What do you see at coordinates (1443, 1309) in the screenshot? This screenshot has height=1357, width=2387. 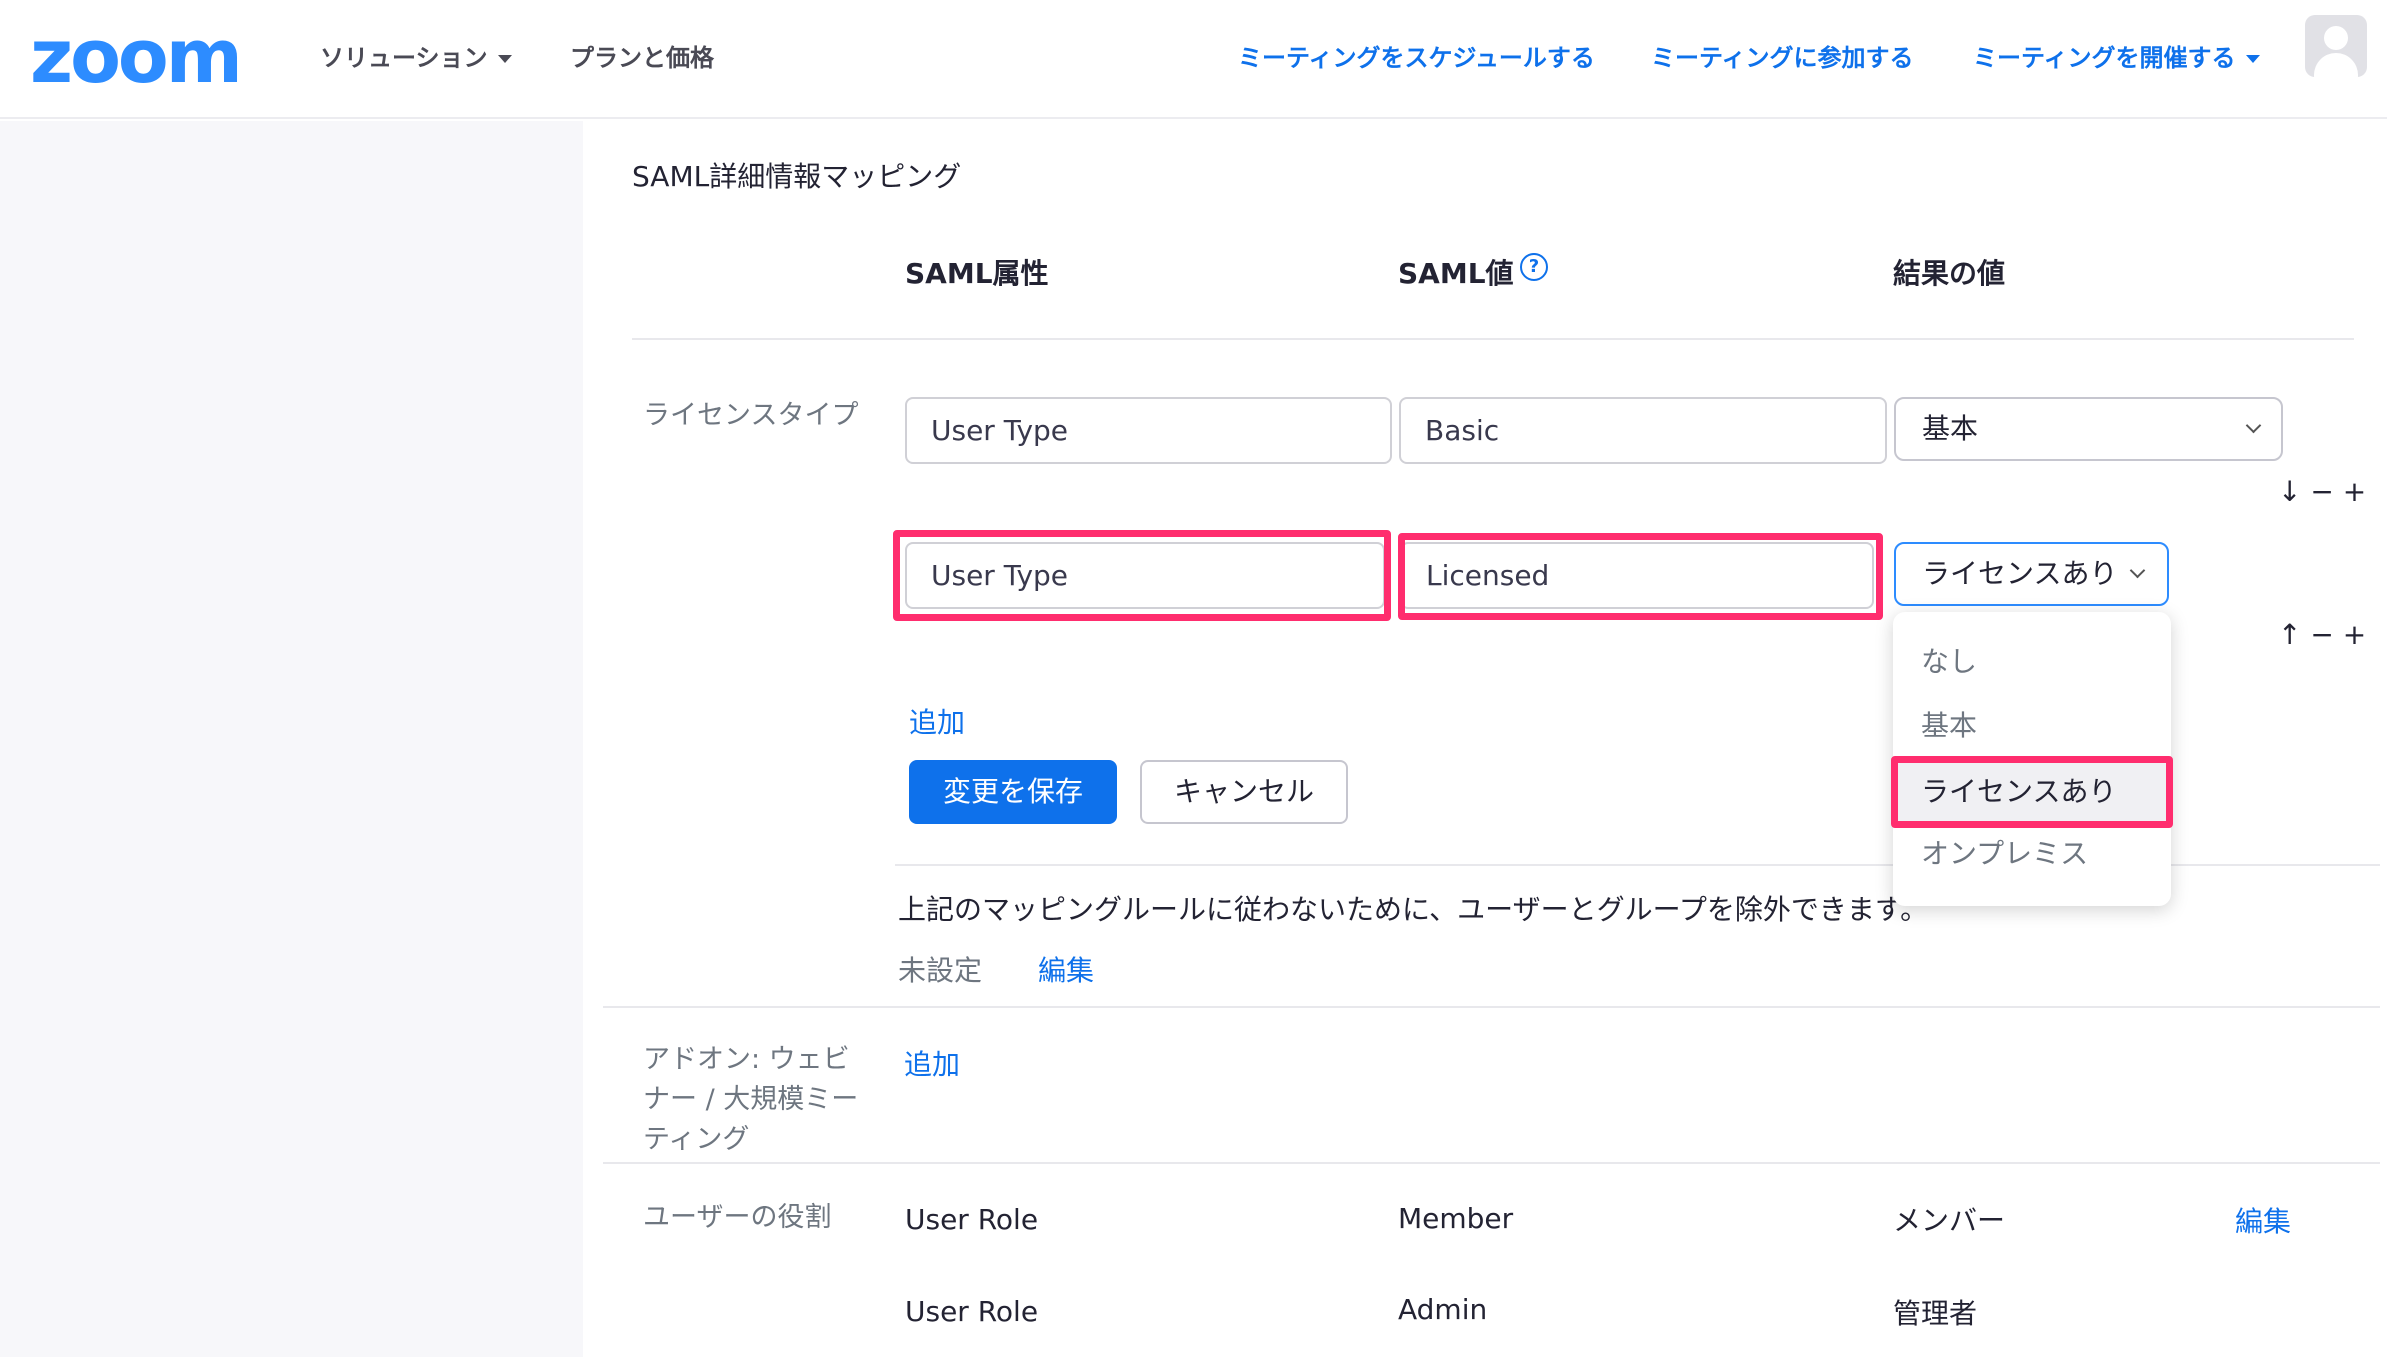 I see `role-value: Admin` at bounding box center [1443, 1309].